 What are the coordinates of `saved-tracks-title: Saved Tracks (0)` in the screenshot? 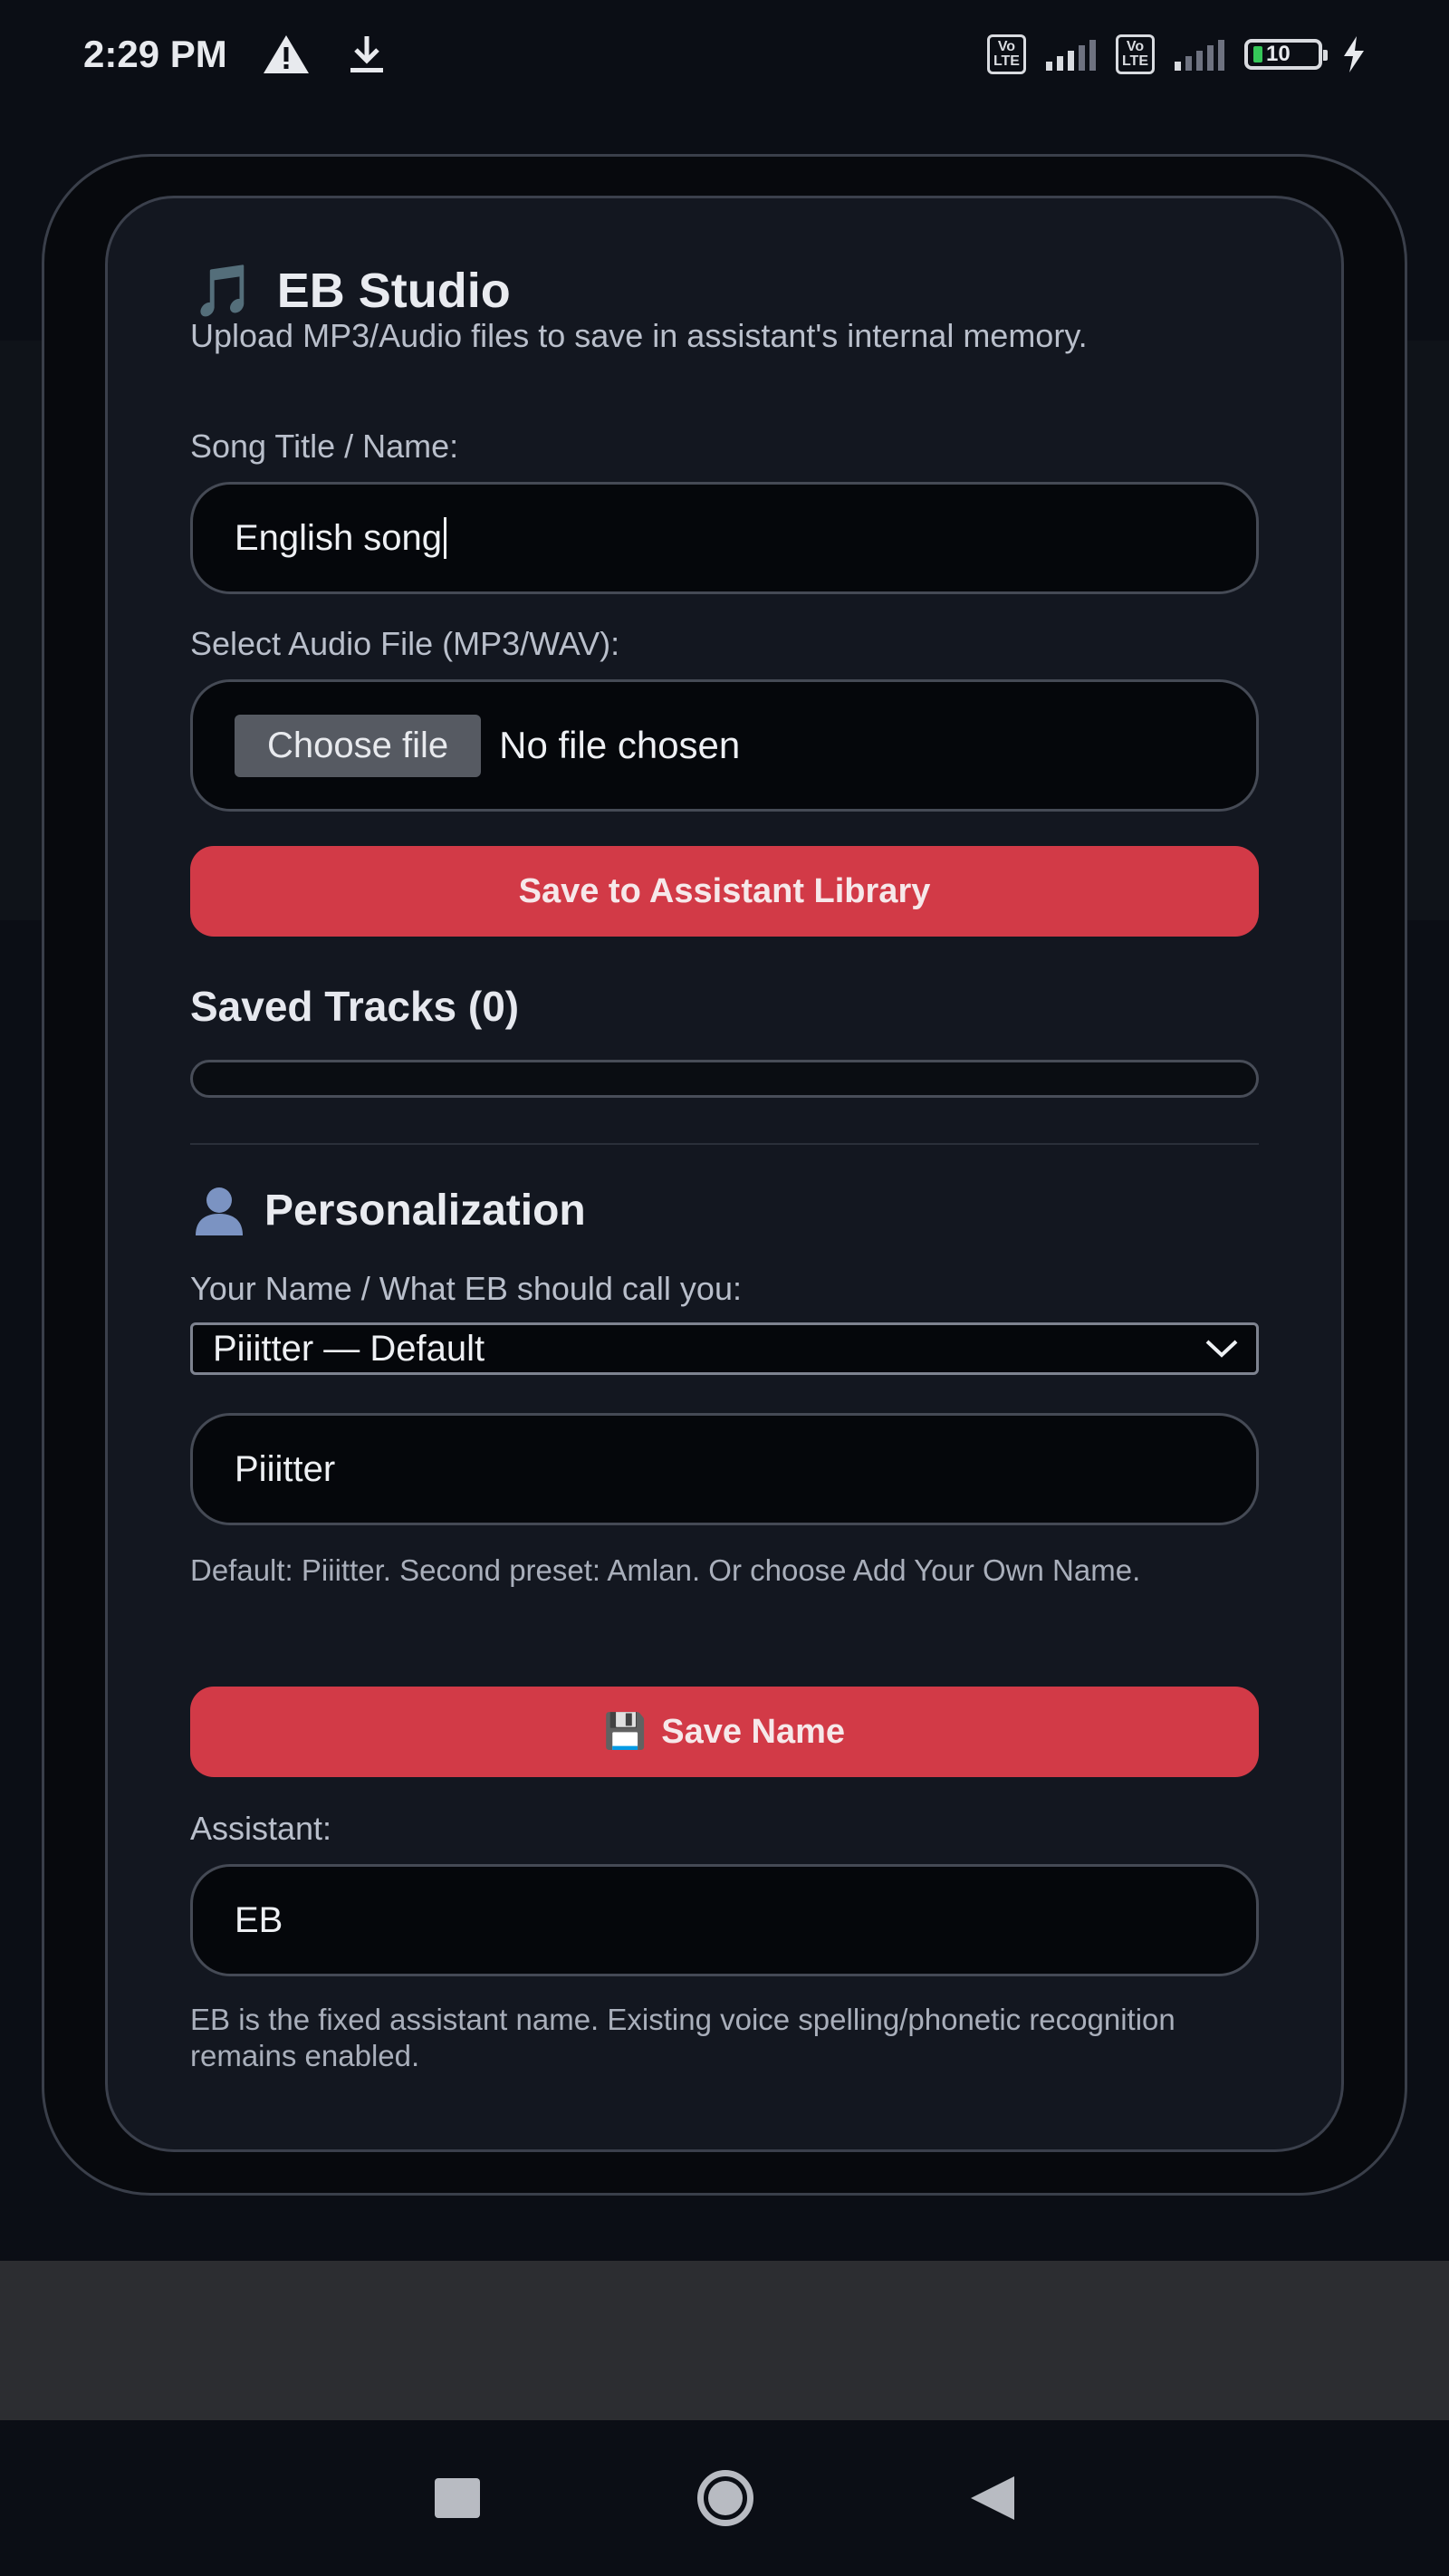 It's located at (355, 1006).